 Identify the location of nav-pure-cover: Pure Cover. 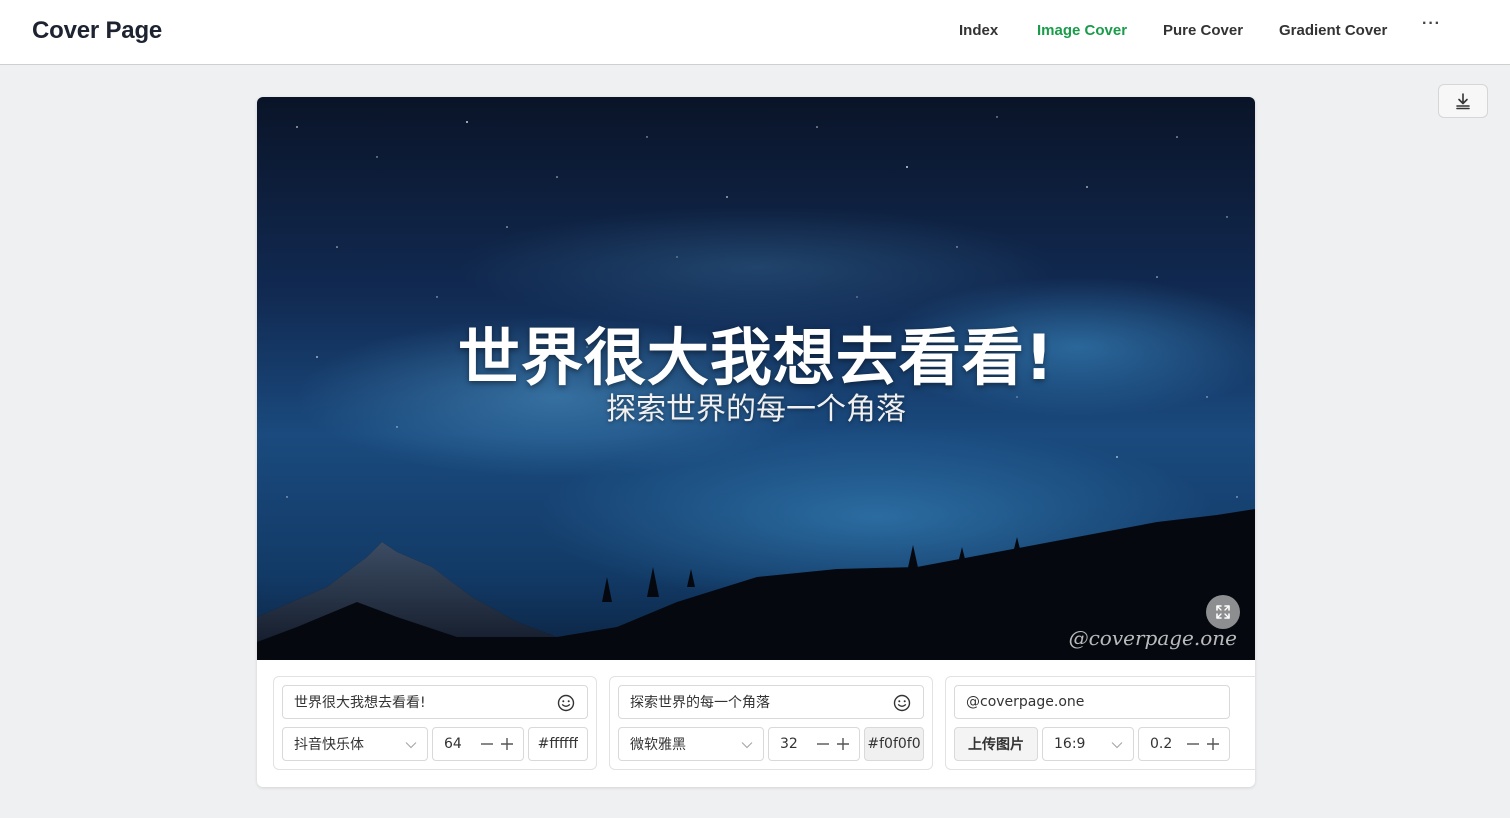
(1203, 30).